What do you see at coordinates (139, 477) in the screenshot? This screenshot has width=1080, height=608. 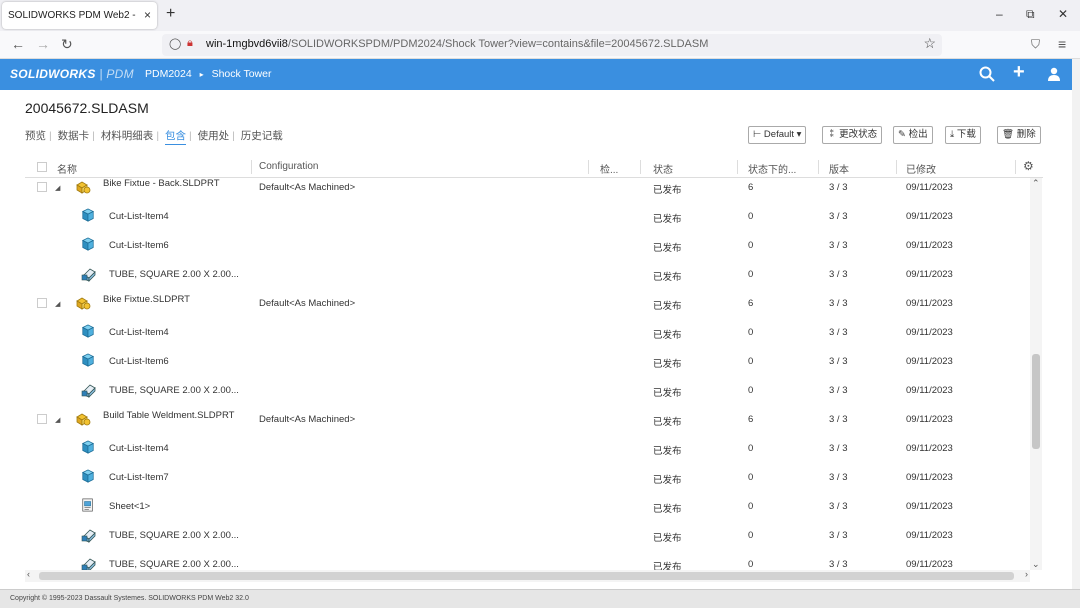 I see `row-name: Cut-List-Item7` at bounding box center [139, 477].